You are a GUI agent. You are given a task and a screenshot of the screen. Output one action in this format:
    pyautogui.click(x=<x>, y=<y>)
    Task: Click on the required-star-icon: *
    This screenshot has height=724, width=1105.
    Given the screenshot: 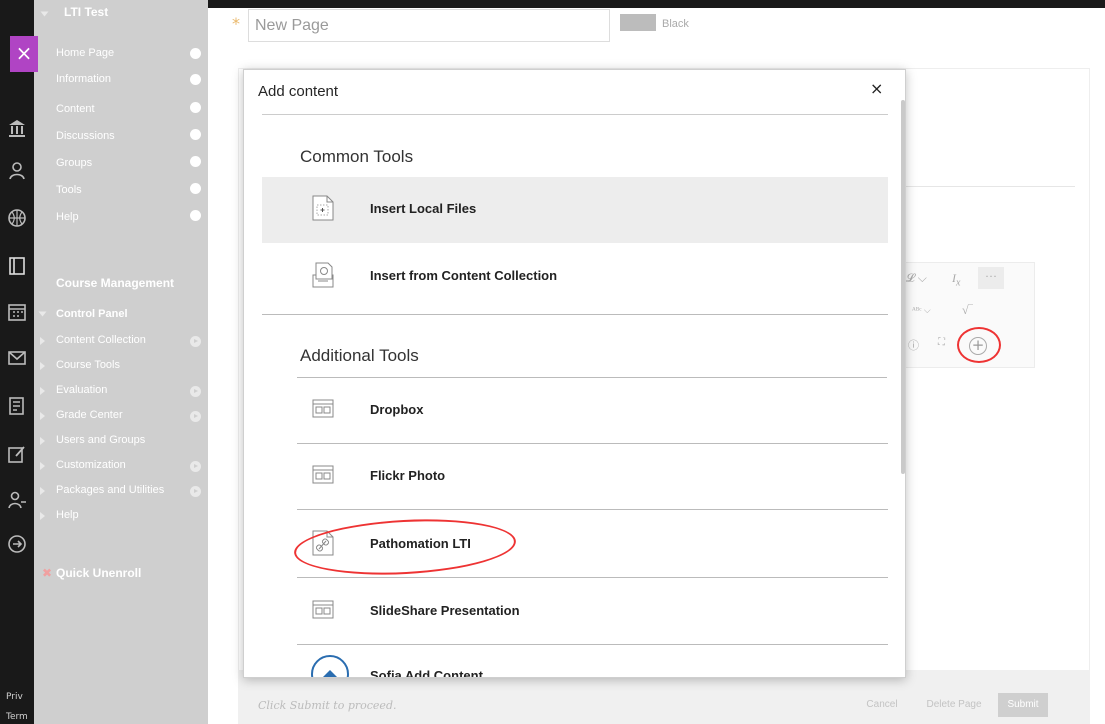 What is the action you would take?
    pyautogui.click(x=236, y=23)
    